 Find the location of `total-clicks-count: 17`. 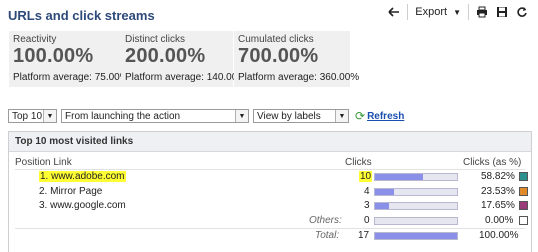

total-clicks-count: 17 is located at coordinates (364, 235).